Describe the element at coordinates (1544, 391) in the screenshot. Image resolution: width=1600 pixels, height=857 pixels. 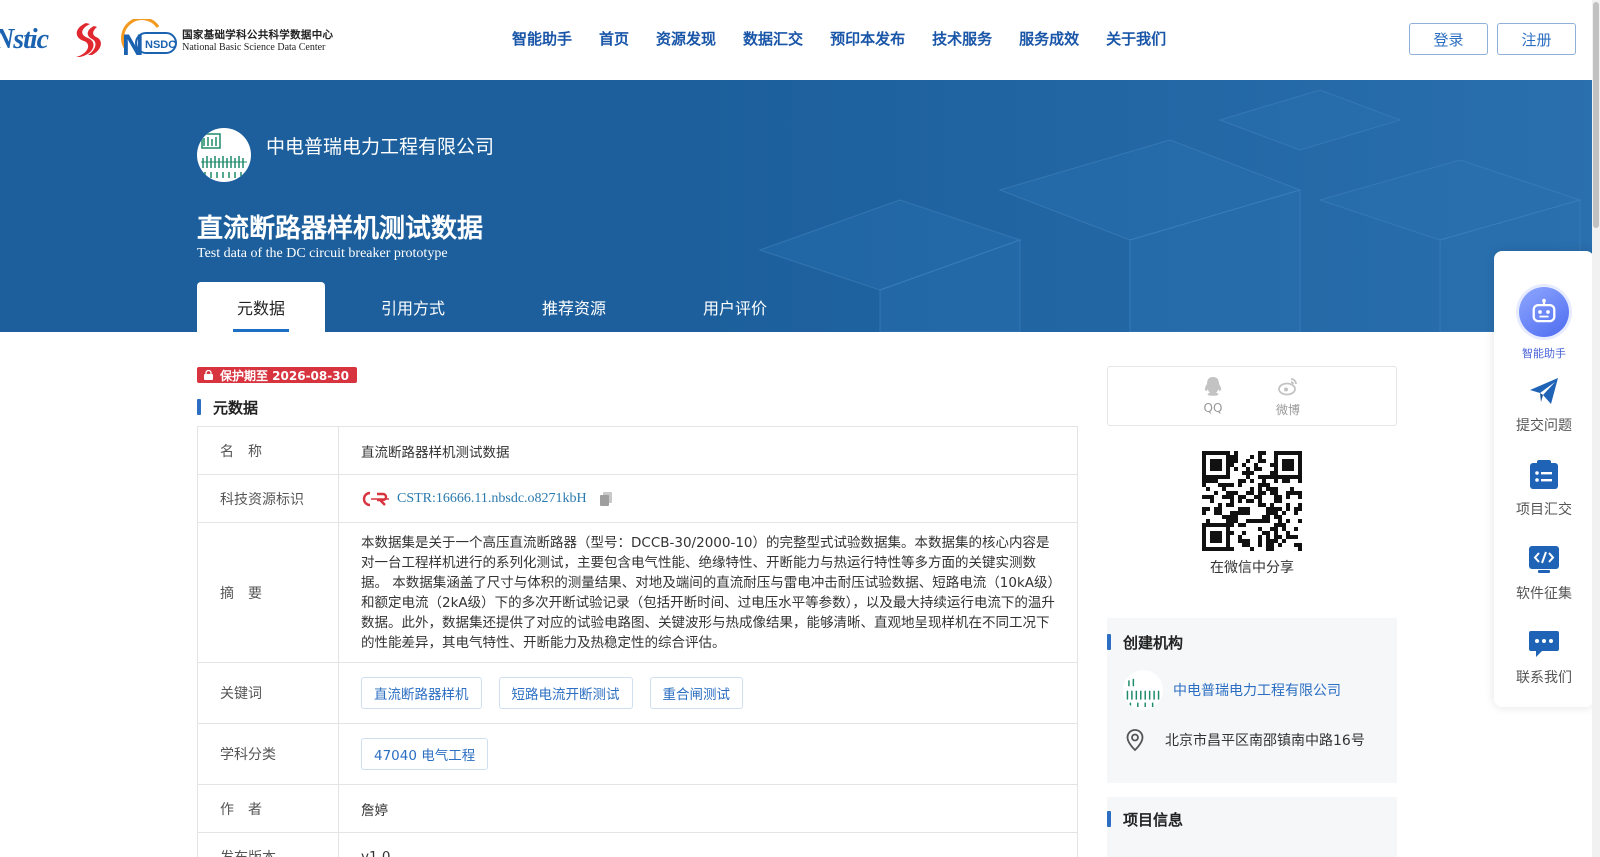
I see `paper-plane-icon` at that location.